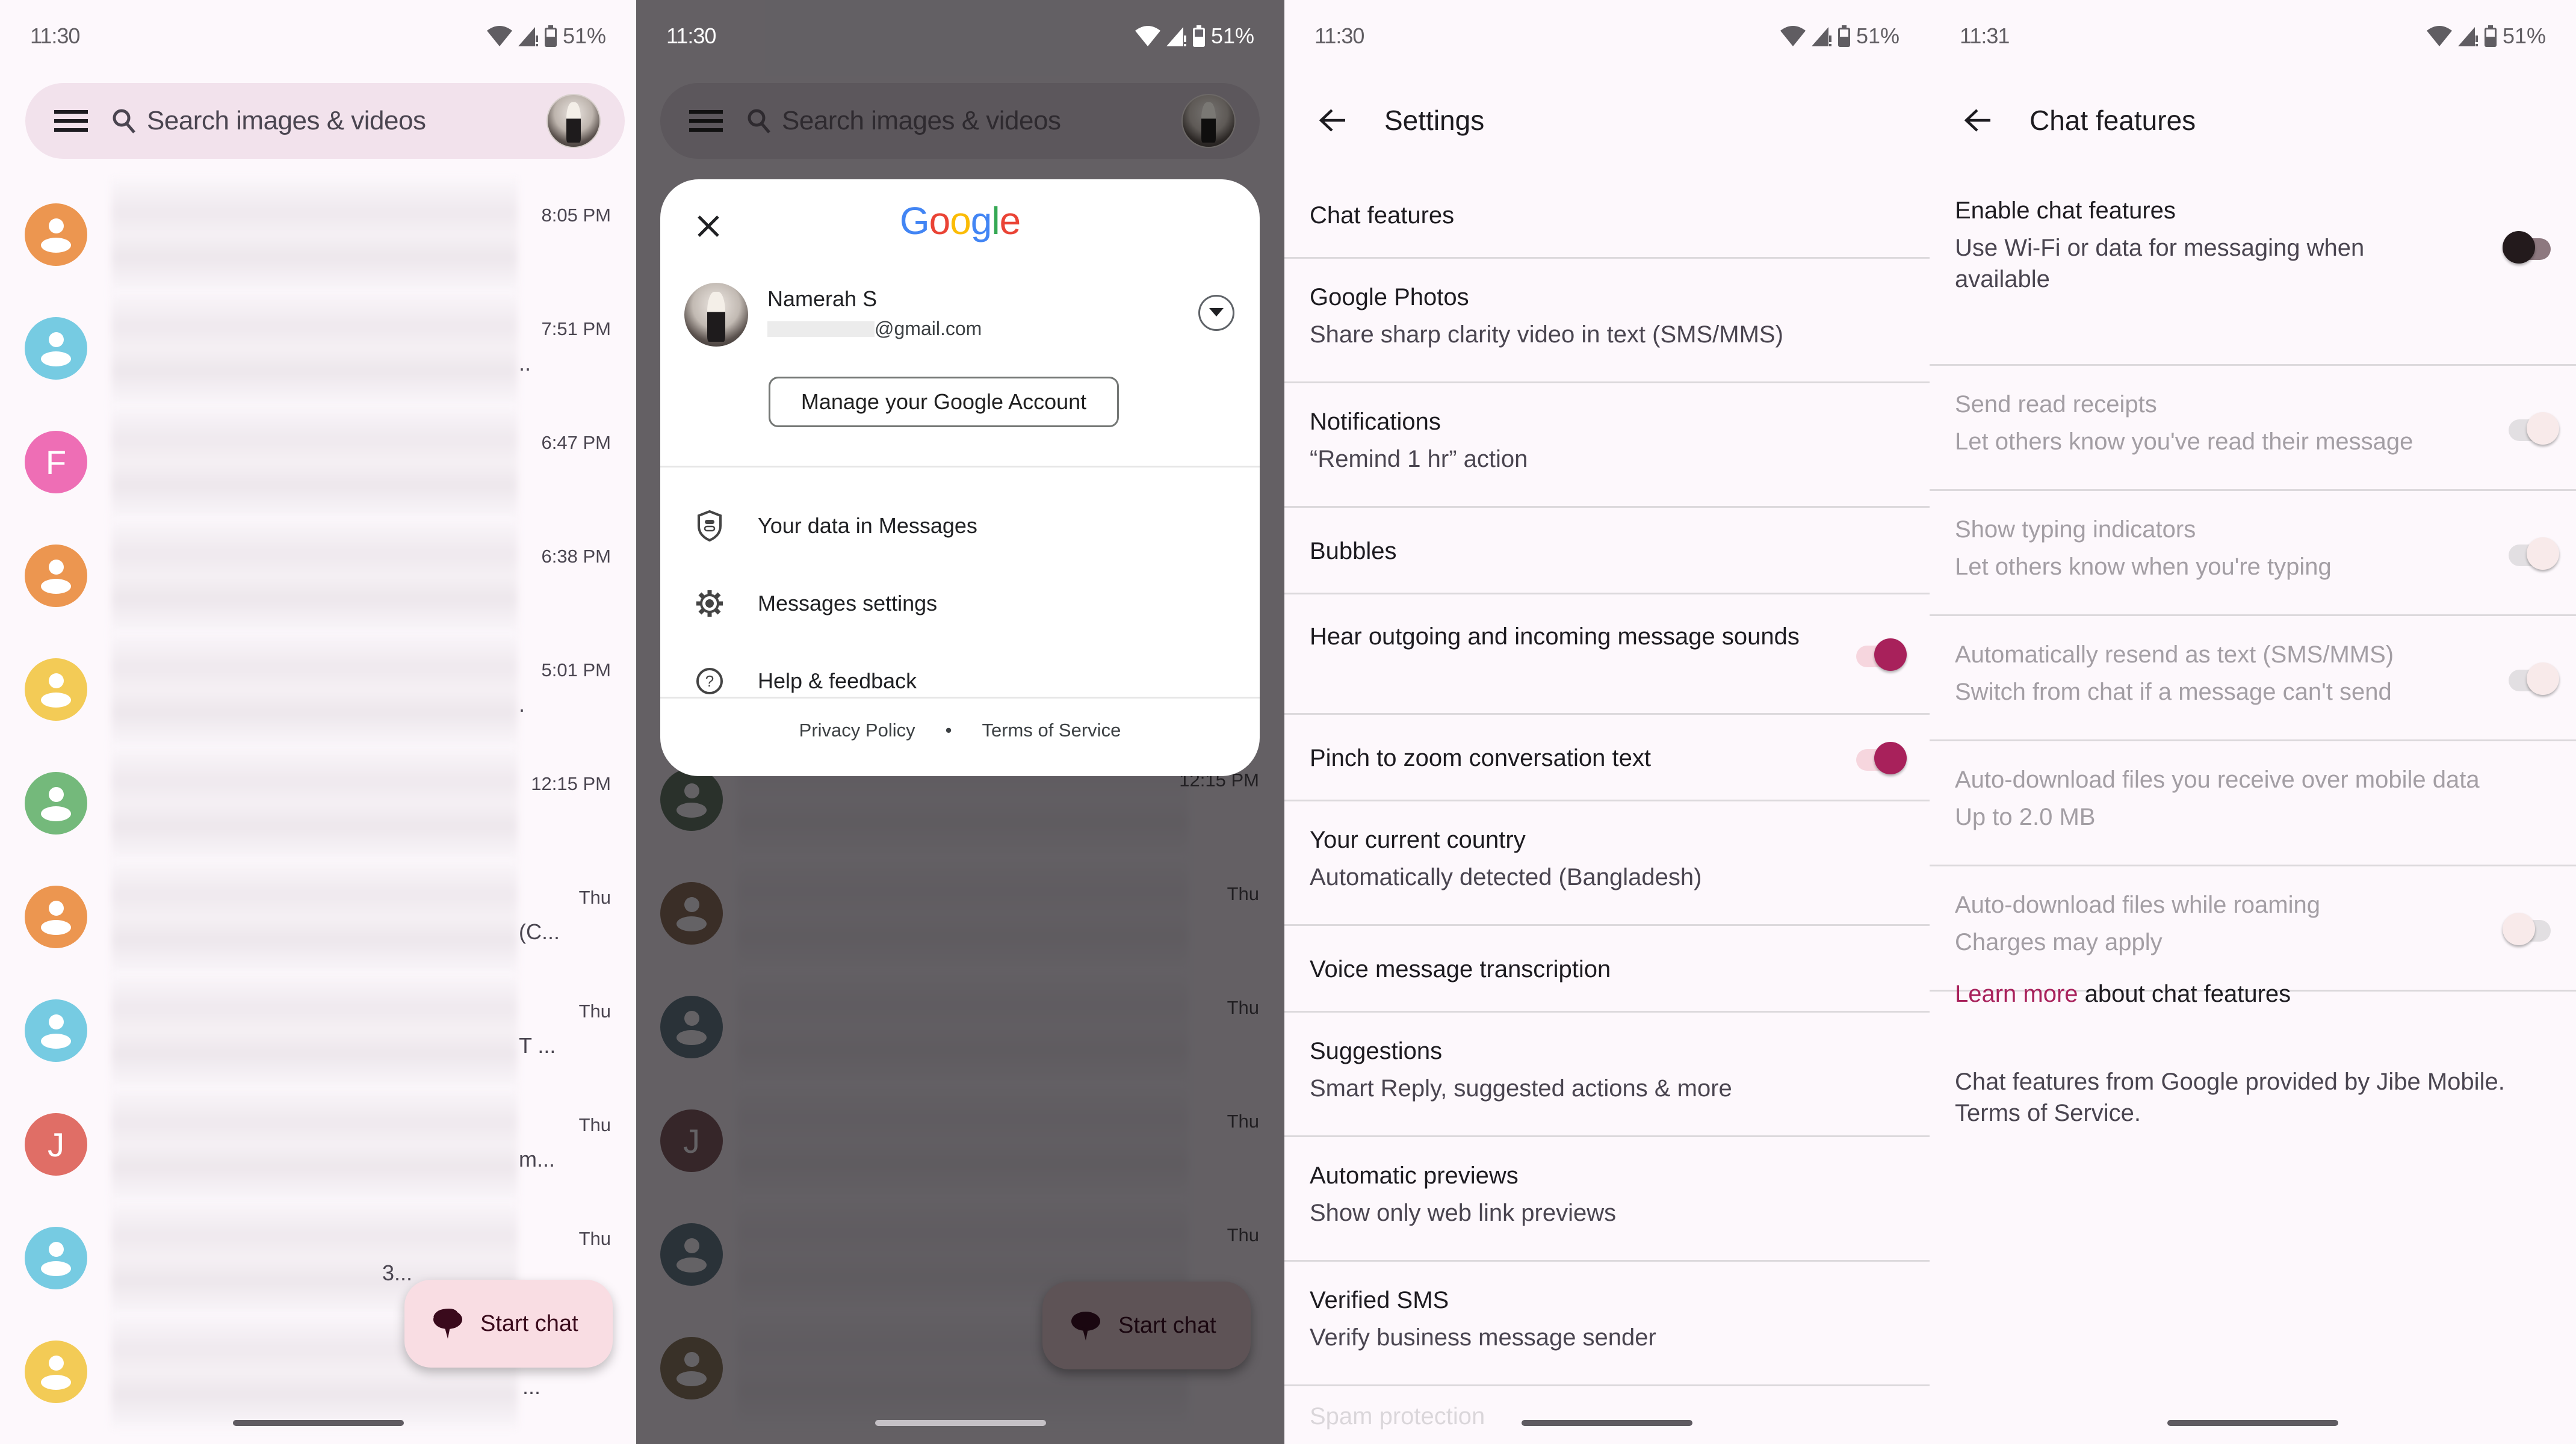  Describe the element at coordinates (1376, 1051) in the screenshot. I see `settings-row-title: Suggestions` at that location.